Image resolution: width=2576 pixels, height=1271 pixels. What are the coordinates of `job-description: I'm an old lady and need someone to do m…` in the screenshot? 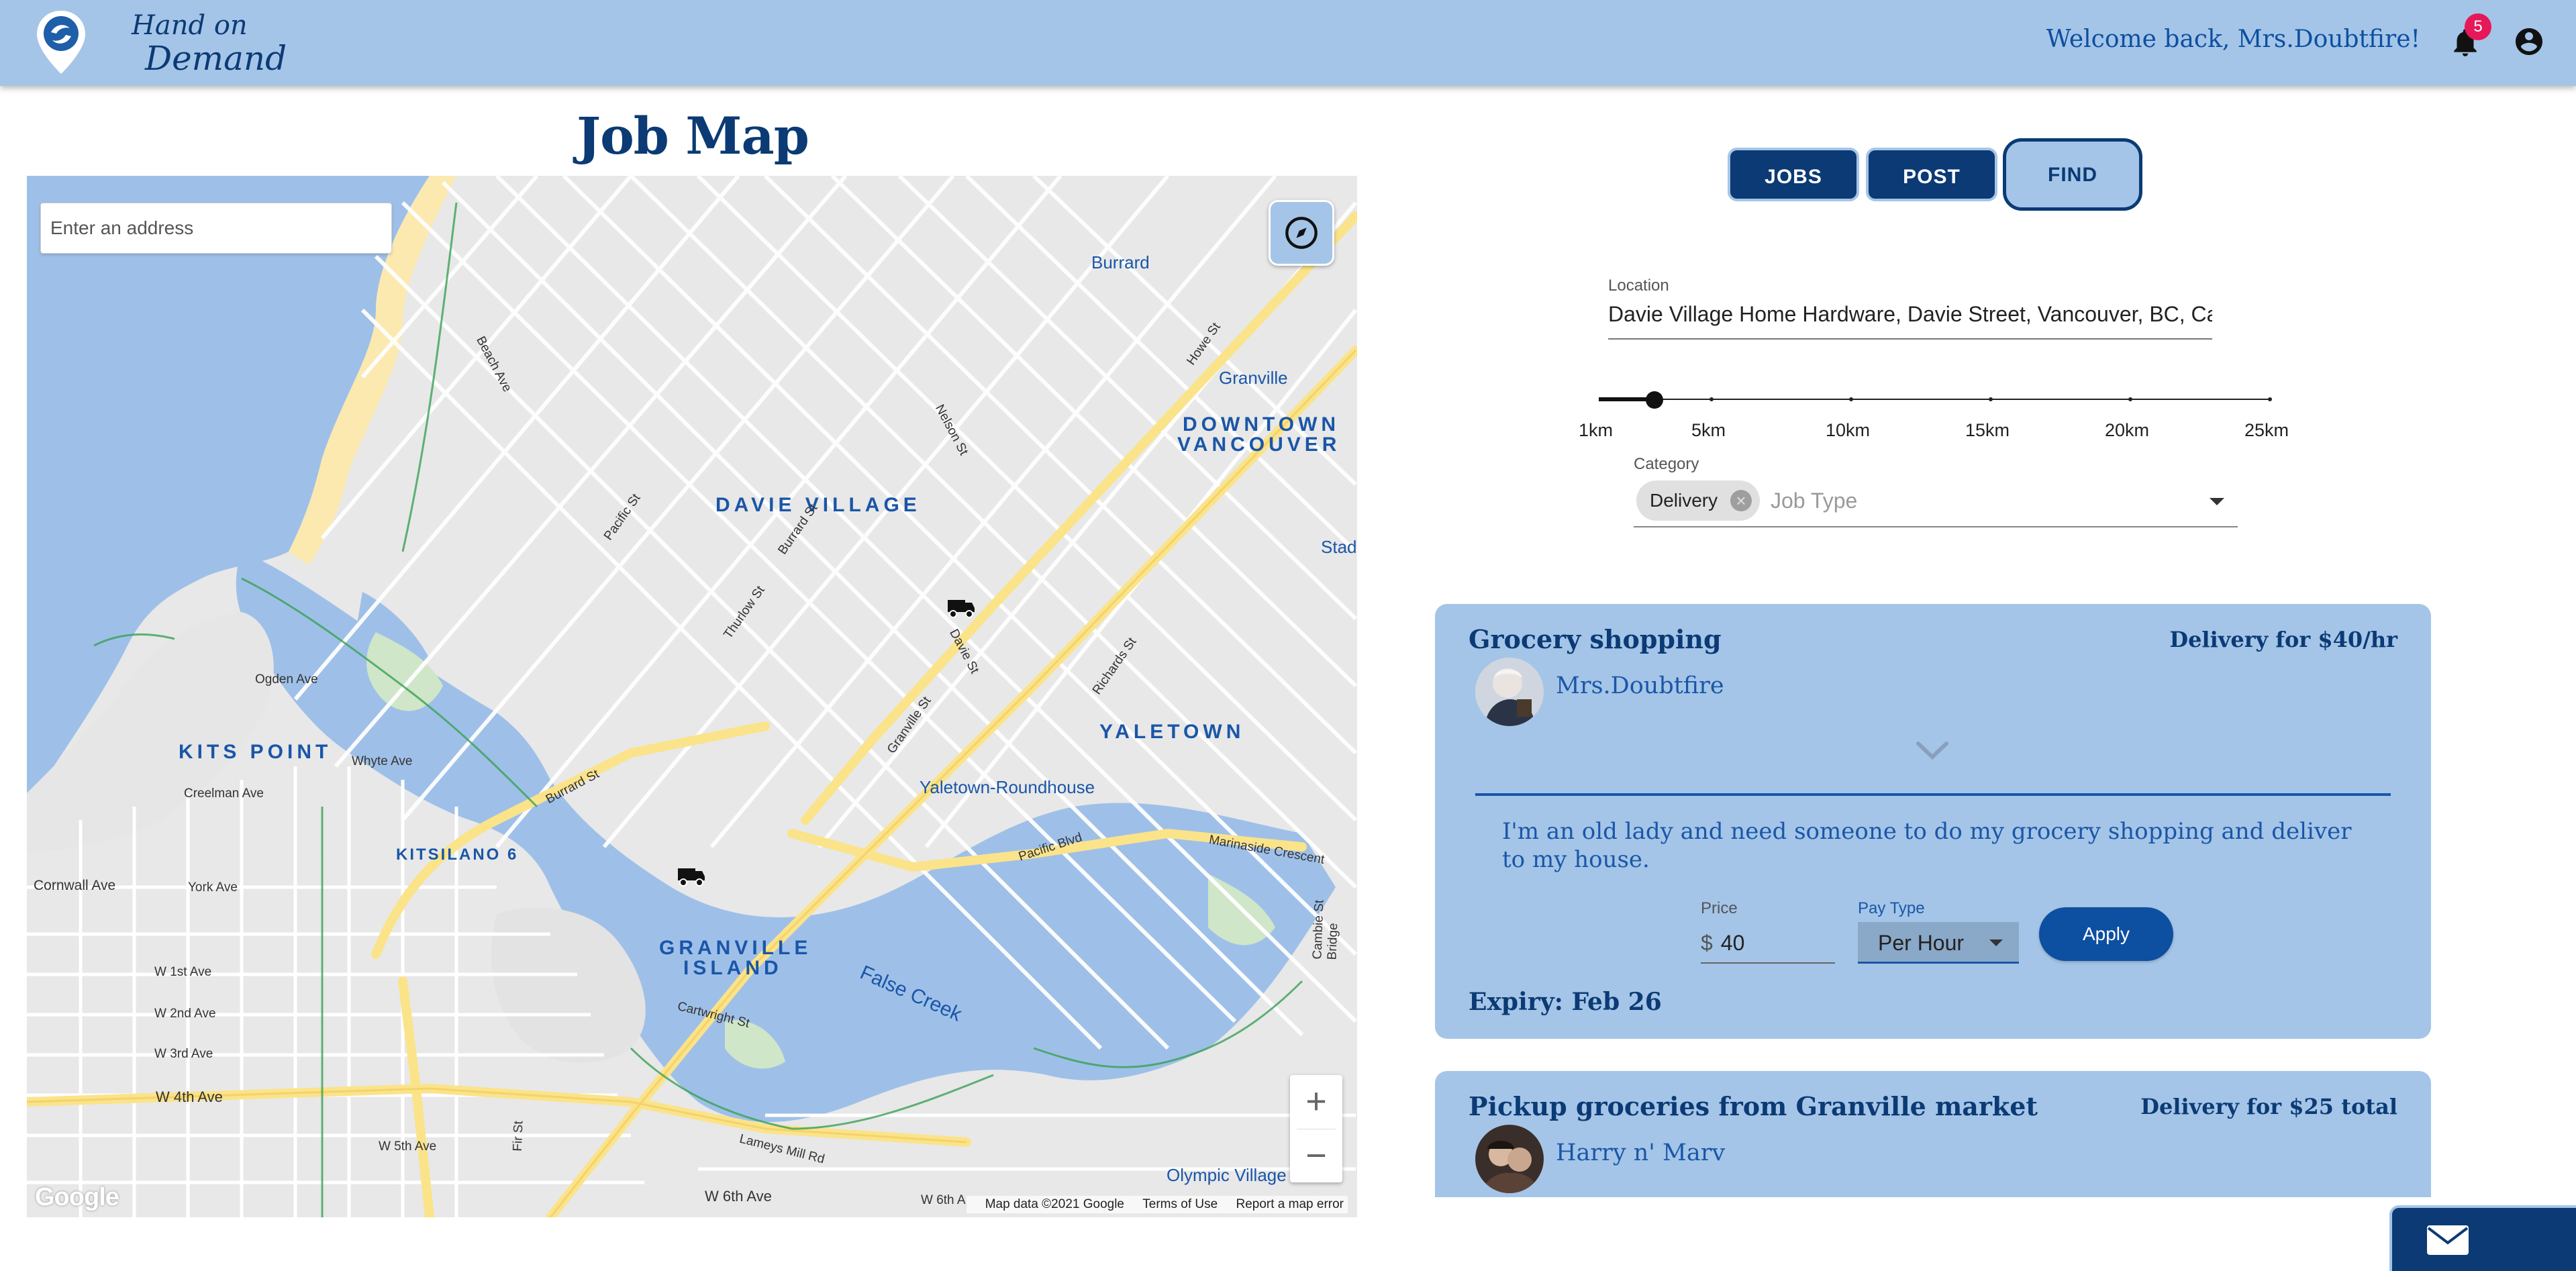 It's located at (1927, 845).